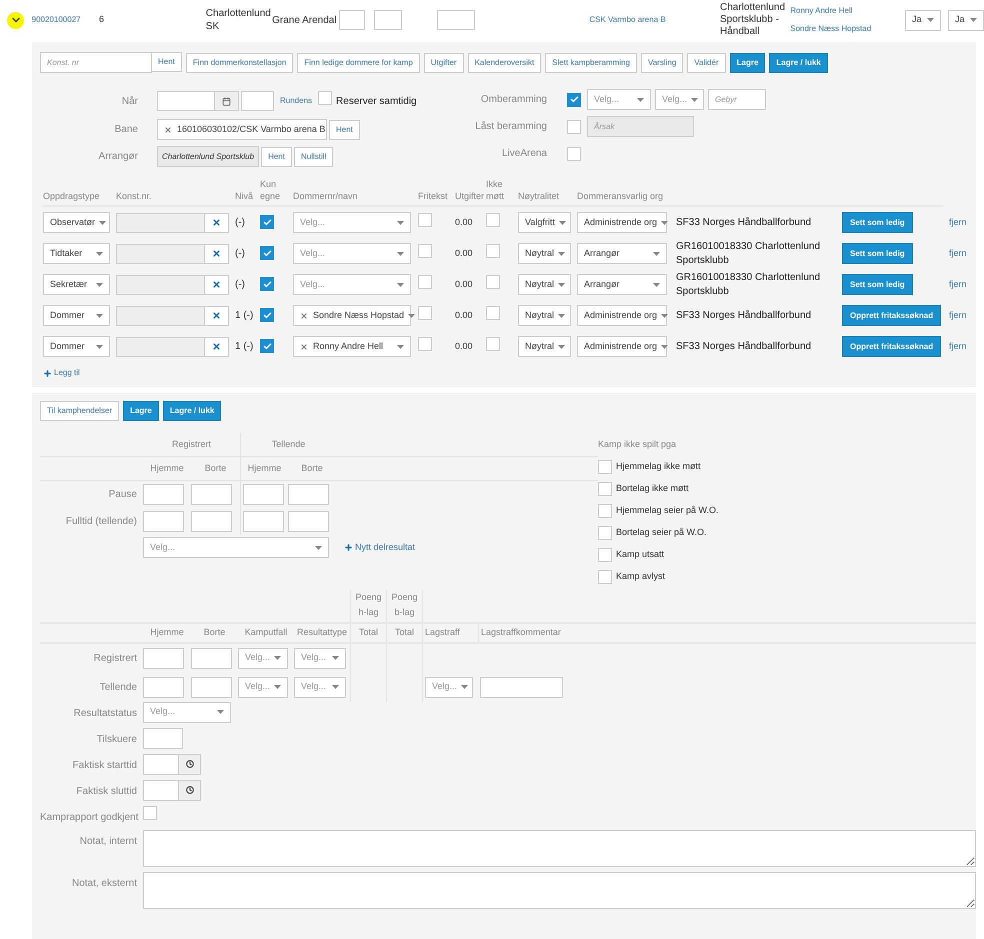 The width and height of the screenshot is (984, 939). I want to click on action-button: Finn dommerkonstellasjon, so click(240, 62).